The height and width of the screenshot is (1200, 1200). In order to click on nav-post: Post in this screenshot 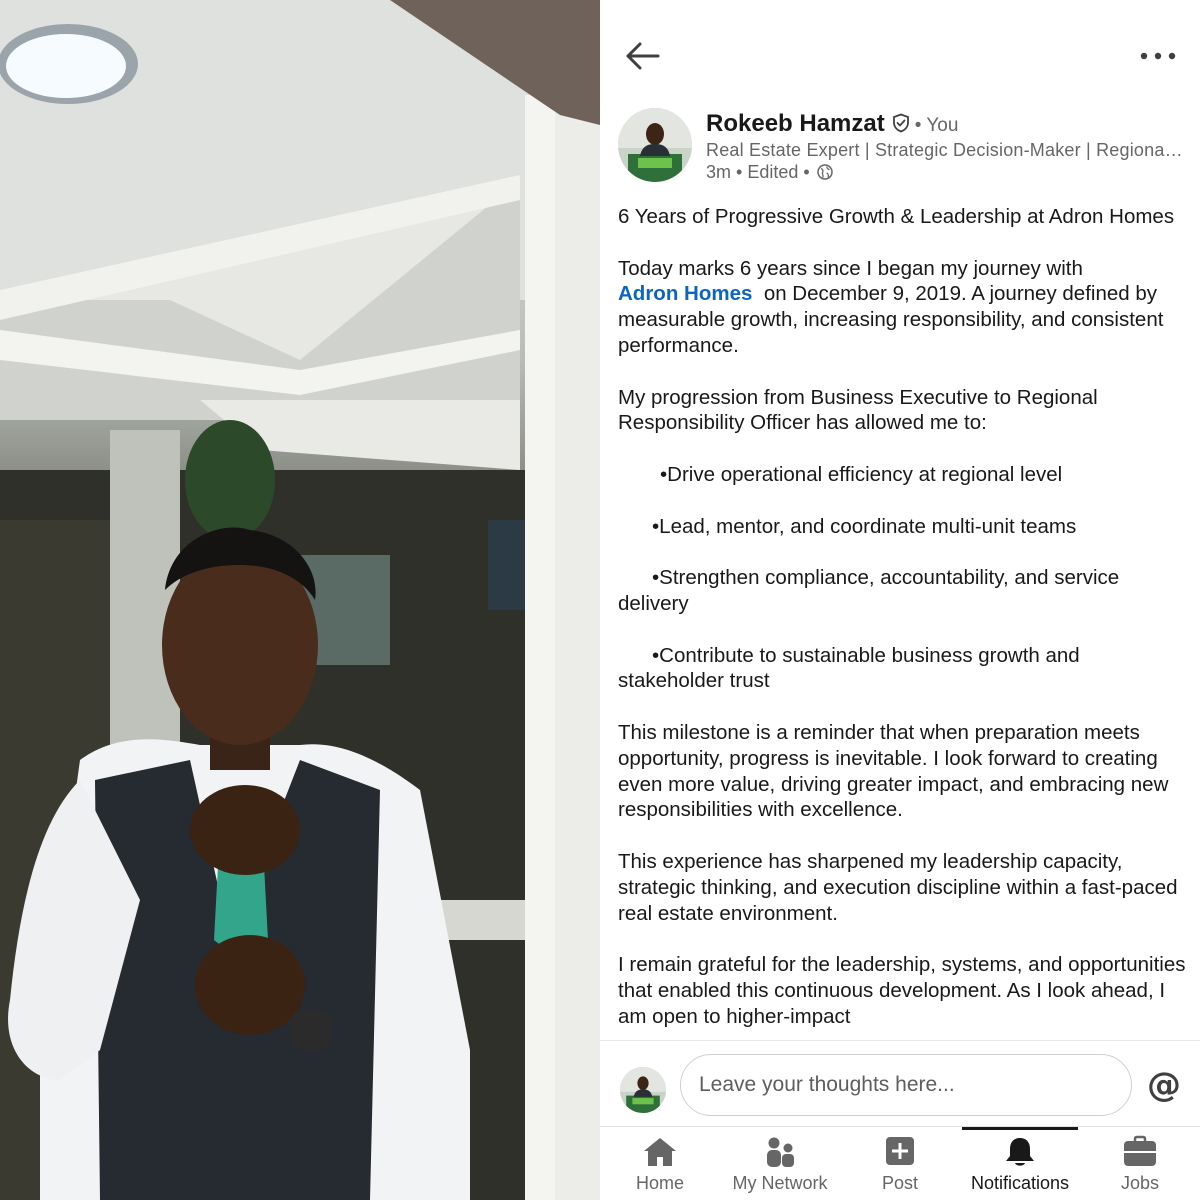, I will do `click(900, 1163)`.